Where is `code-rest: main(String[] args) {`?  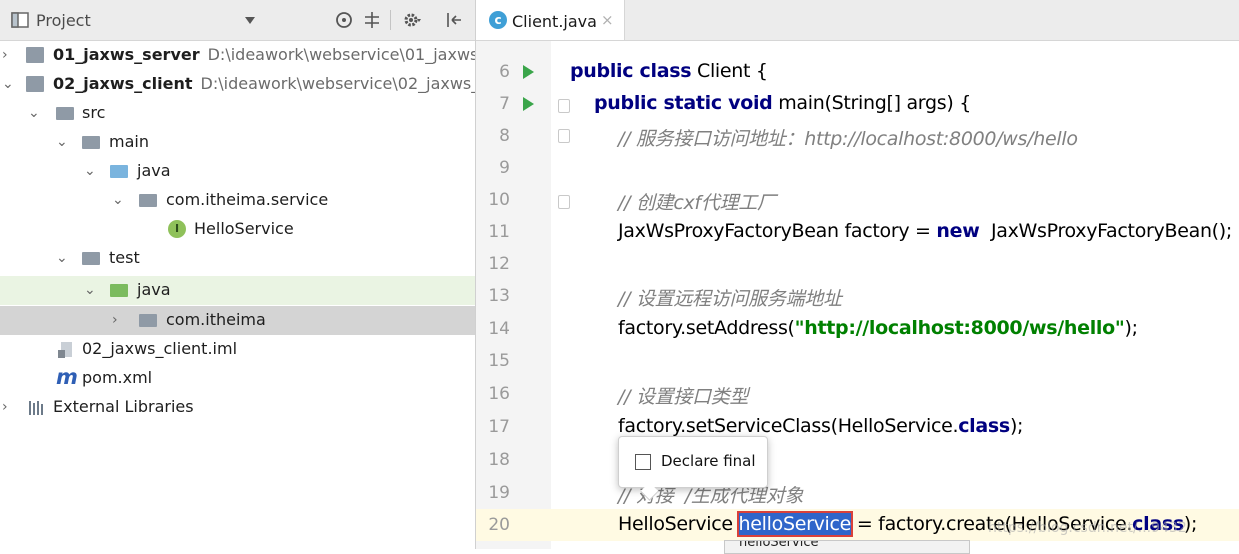
code-rest: main(String[] args) { is located at coordinates (871, 103).